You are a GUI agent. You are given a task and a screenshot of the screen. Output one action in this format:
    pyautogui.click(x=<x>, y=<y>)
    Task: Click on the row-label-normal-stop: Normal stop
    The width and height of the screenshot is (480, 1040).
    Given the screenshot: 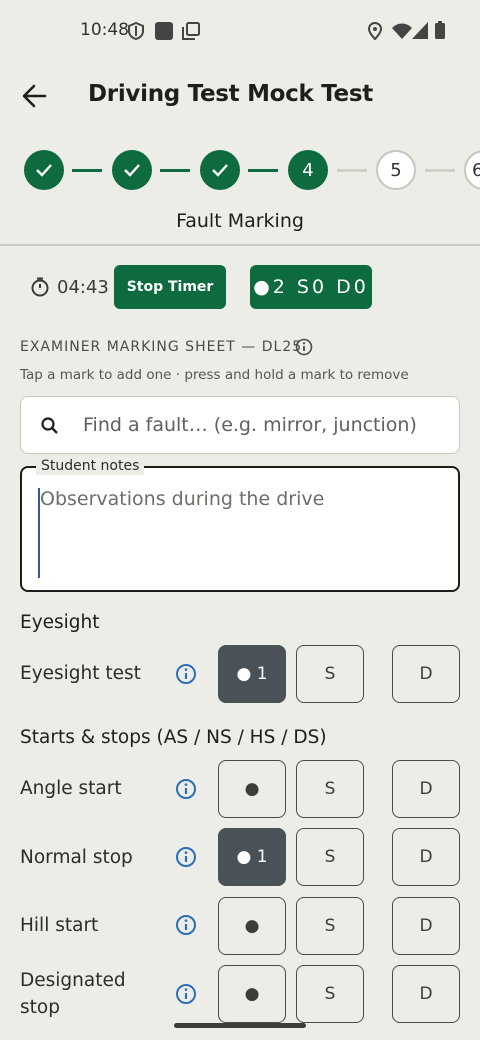 What is the action you would take?
    pyautogui.click(x=76, y=857)
    